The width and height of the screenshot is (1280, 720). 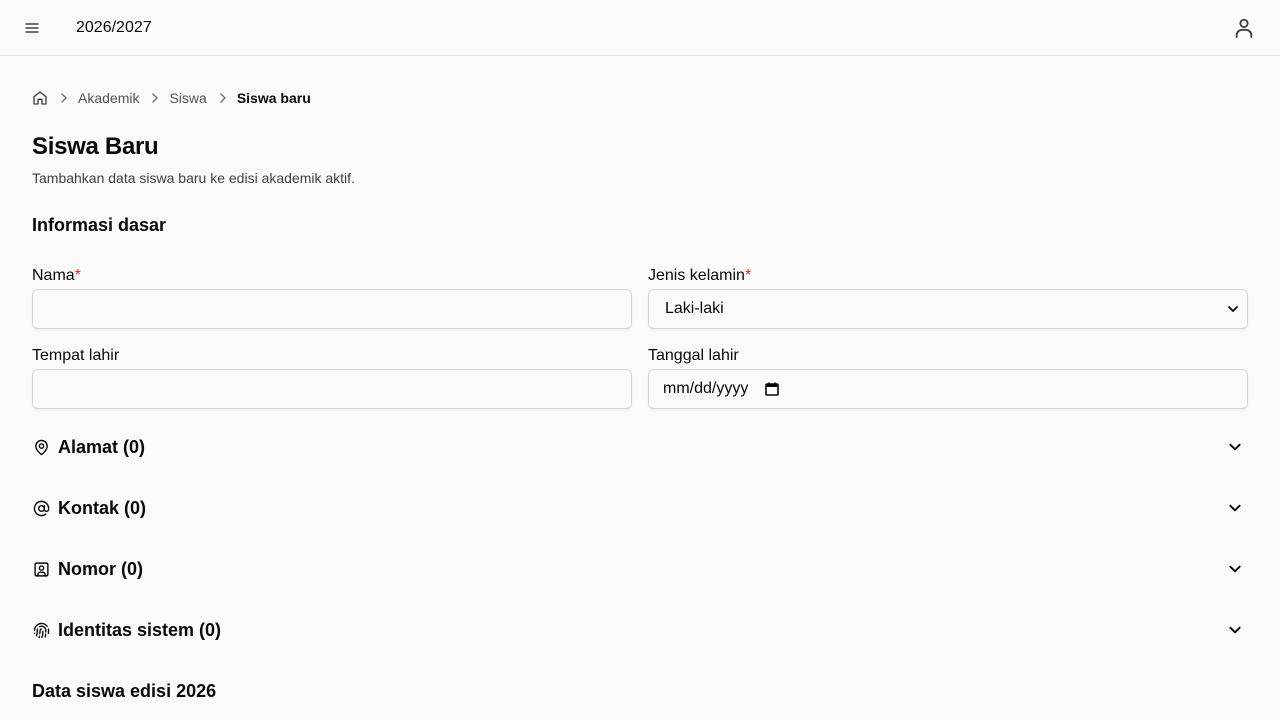 I want to click on calendar-icon, so click(x=772, y=389).